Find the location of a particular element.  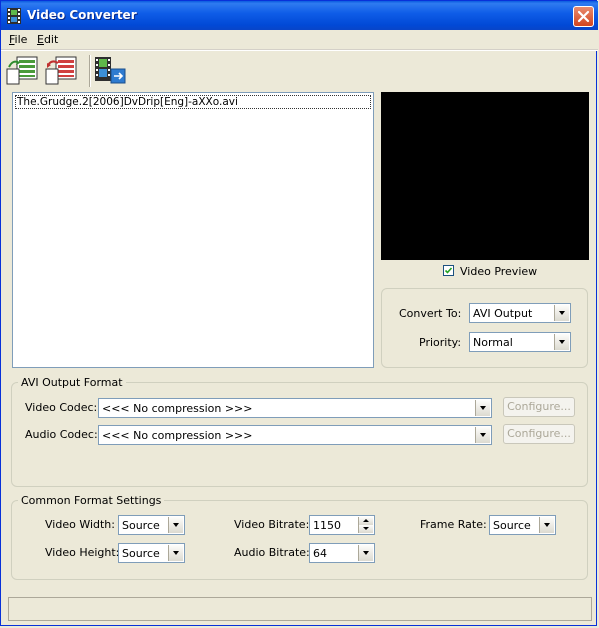

remove-file-icon is located at coordinates (61, 70).